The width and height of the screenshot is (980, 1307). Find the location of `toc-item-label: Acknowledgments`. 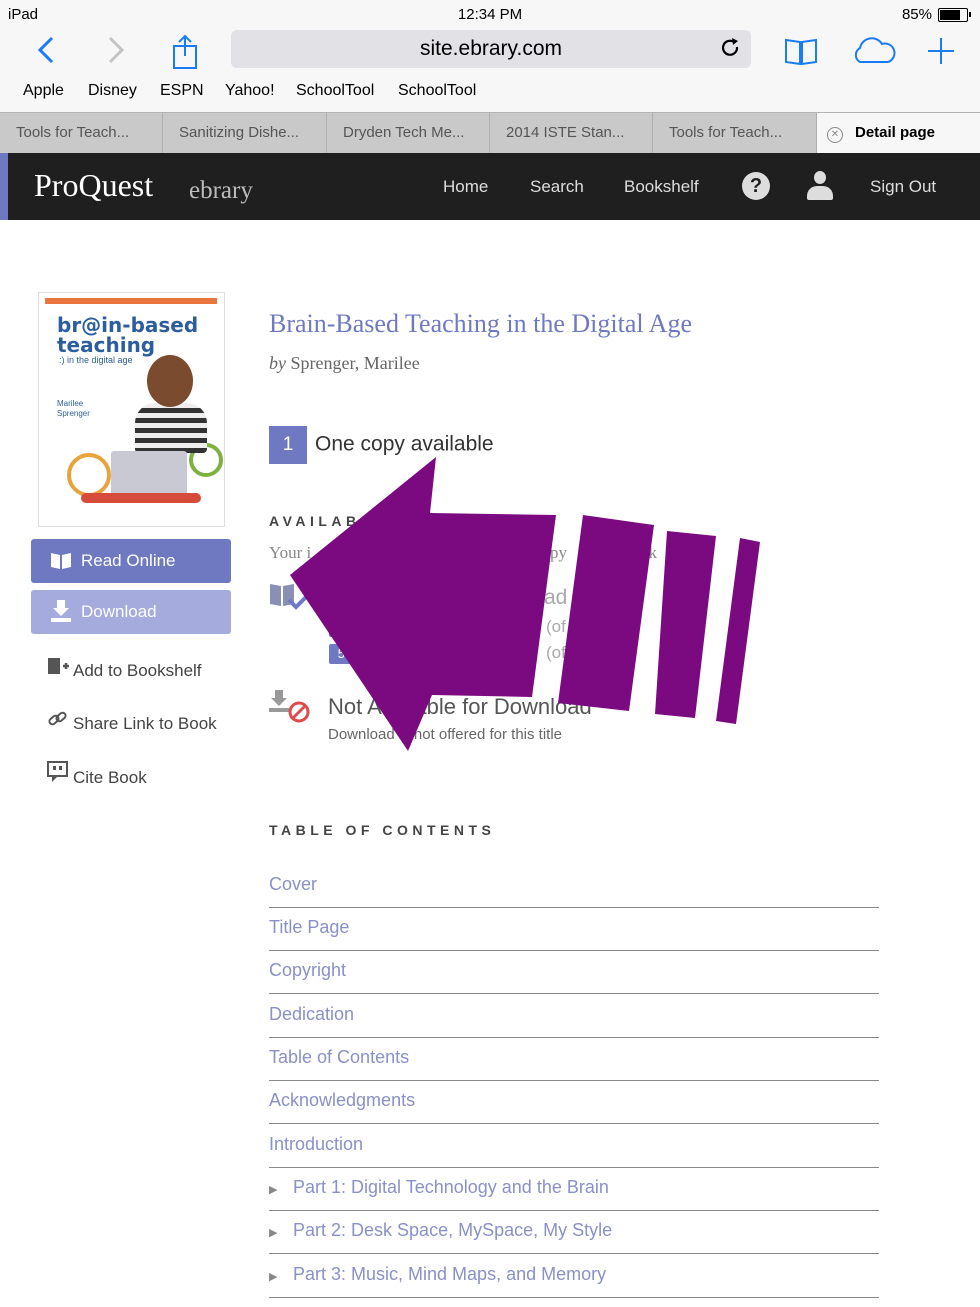

toc-item-label: Acknowledgments is located at coordinates (342, 1100).